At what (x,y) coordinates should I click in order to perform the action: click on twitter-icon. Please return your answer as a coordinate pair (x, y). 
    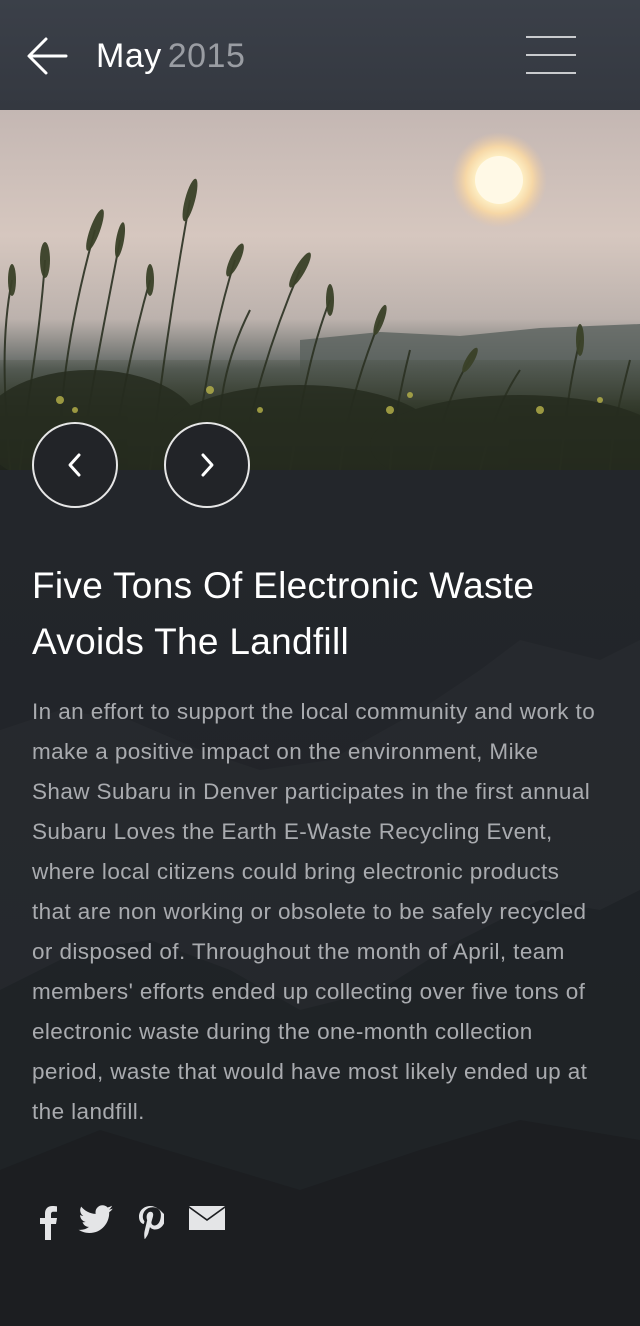
    Looking at the image, I should click on (95, 1219).